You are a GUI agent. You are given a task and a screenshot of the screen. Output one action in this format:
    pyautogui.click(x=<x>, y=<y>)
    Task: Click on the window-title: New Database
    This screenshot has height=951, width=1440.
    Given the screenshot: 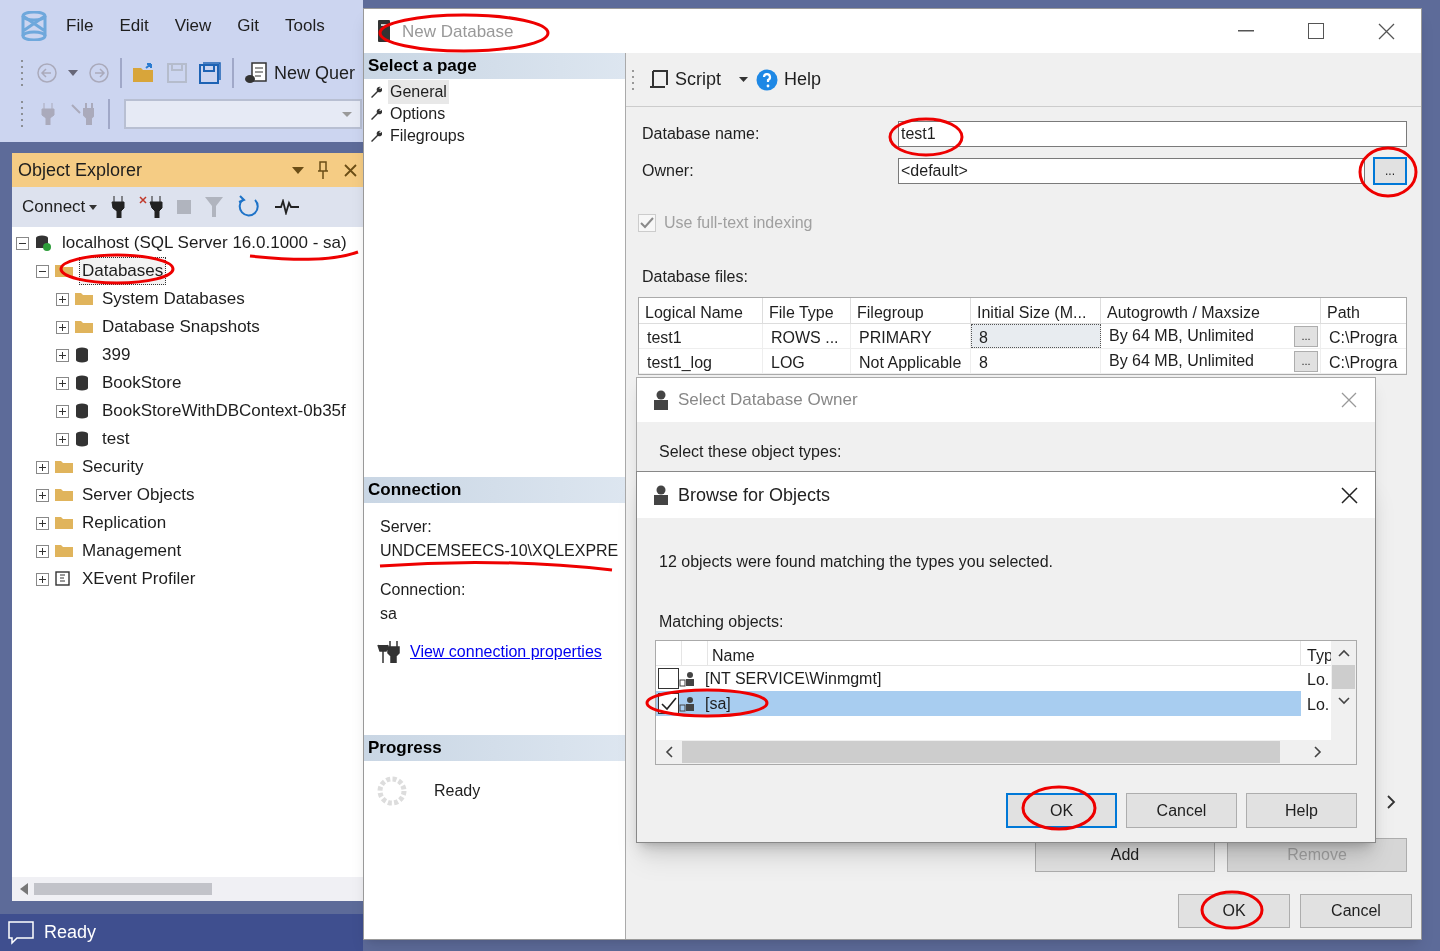 What is the action you would take?
    pyautogui.click(x=458, y=31)
    